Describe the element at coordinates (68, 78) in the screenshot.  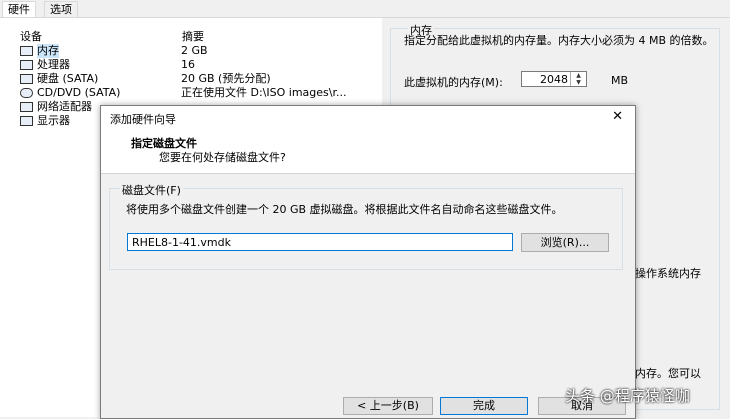
I see `device-name: 硬盘 (SATA)` at that location.